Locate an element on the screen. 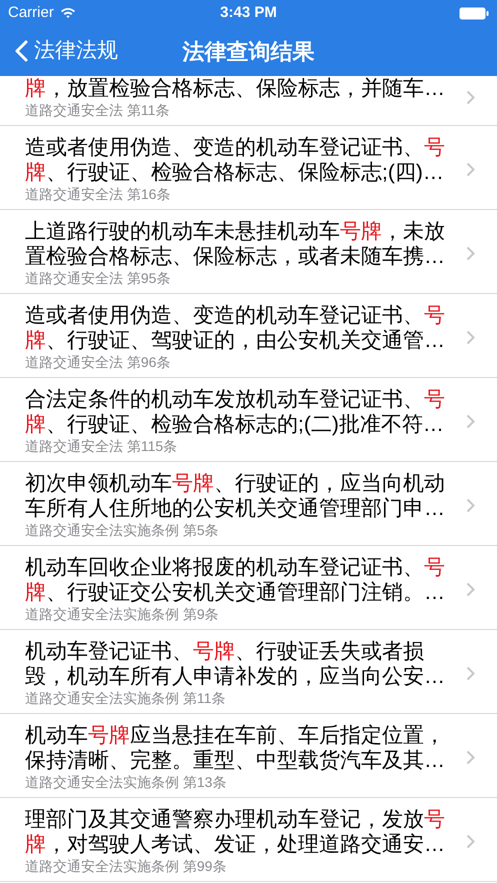  source-label: 道路交通安全法实施条例 第99条 is located at coordinates (125, 866).